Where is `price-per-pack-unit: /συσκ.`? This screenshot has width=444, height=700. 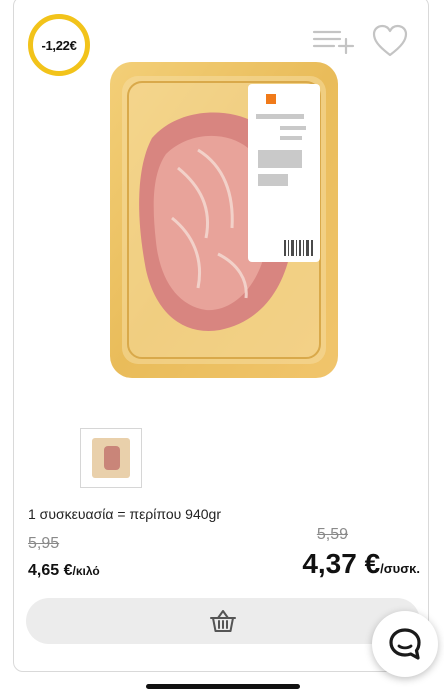 price-per-pack-unit: /συσκ. is located at coordinates (400, 568).